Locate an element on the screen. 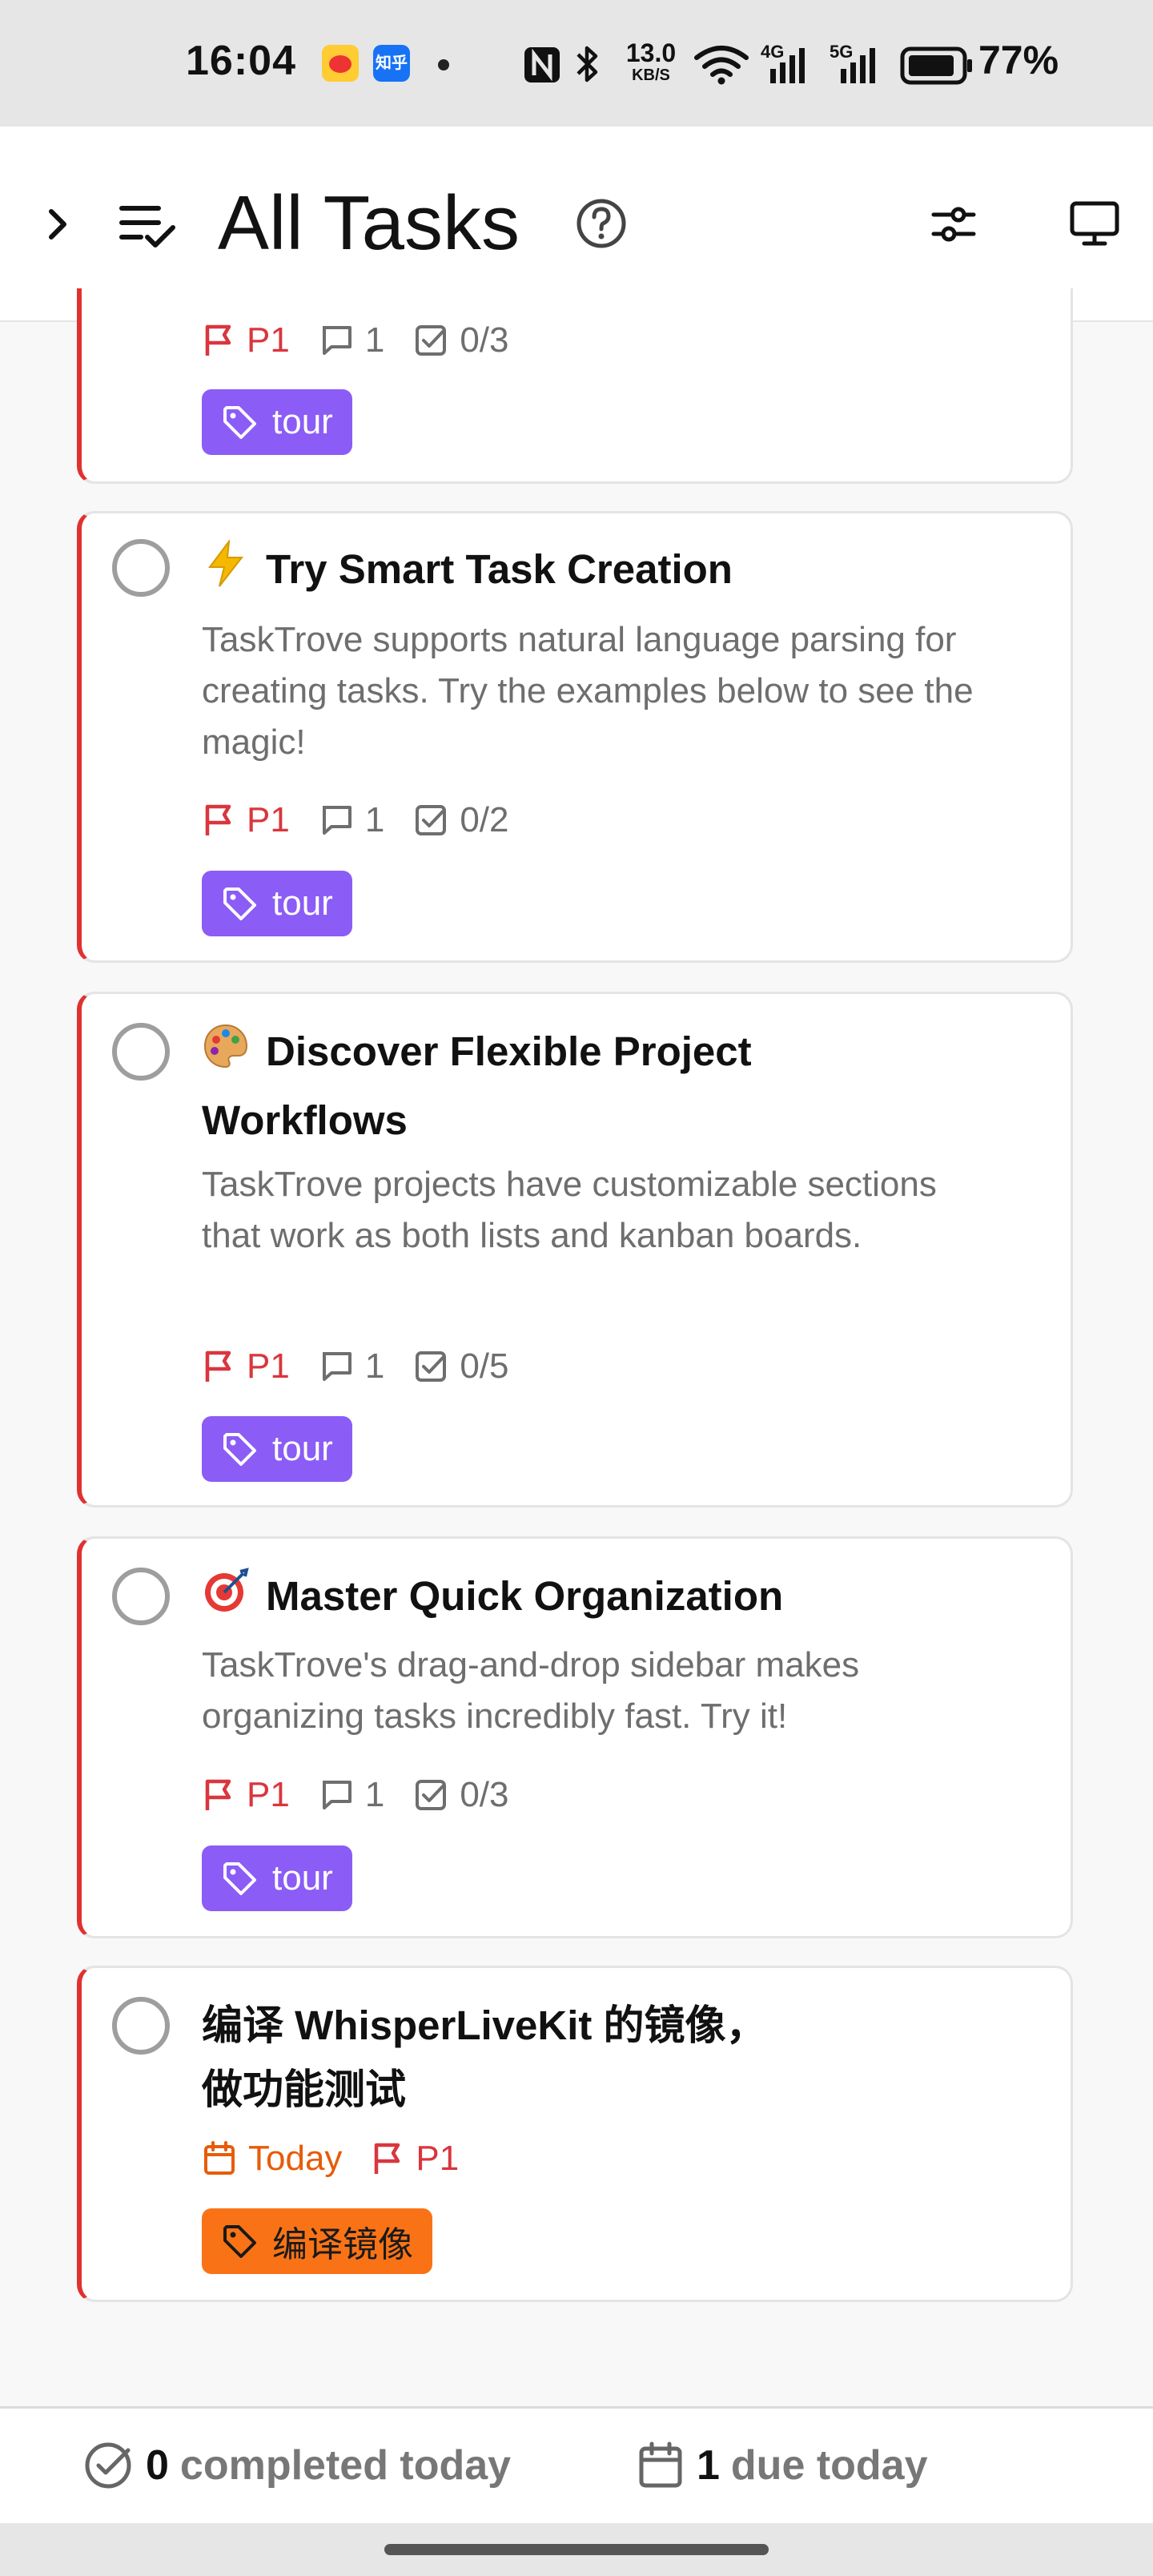  task-title-text: Try Smart Task Creation is located at coordinates (500, 569).